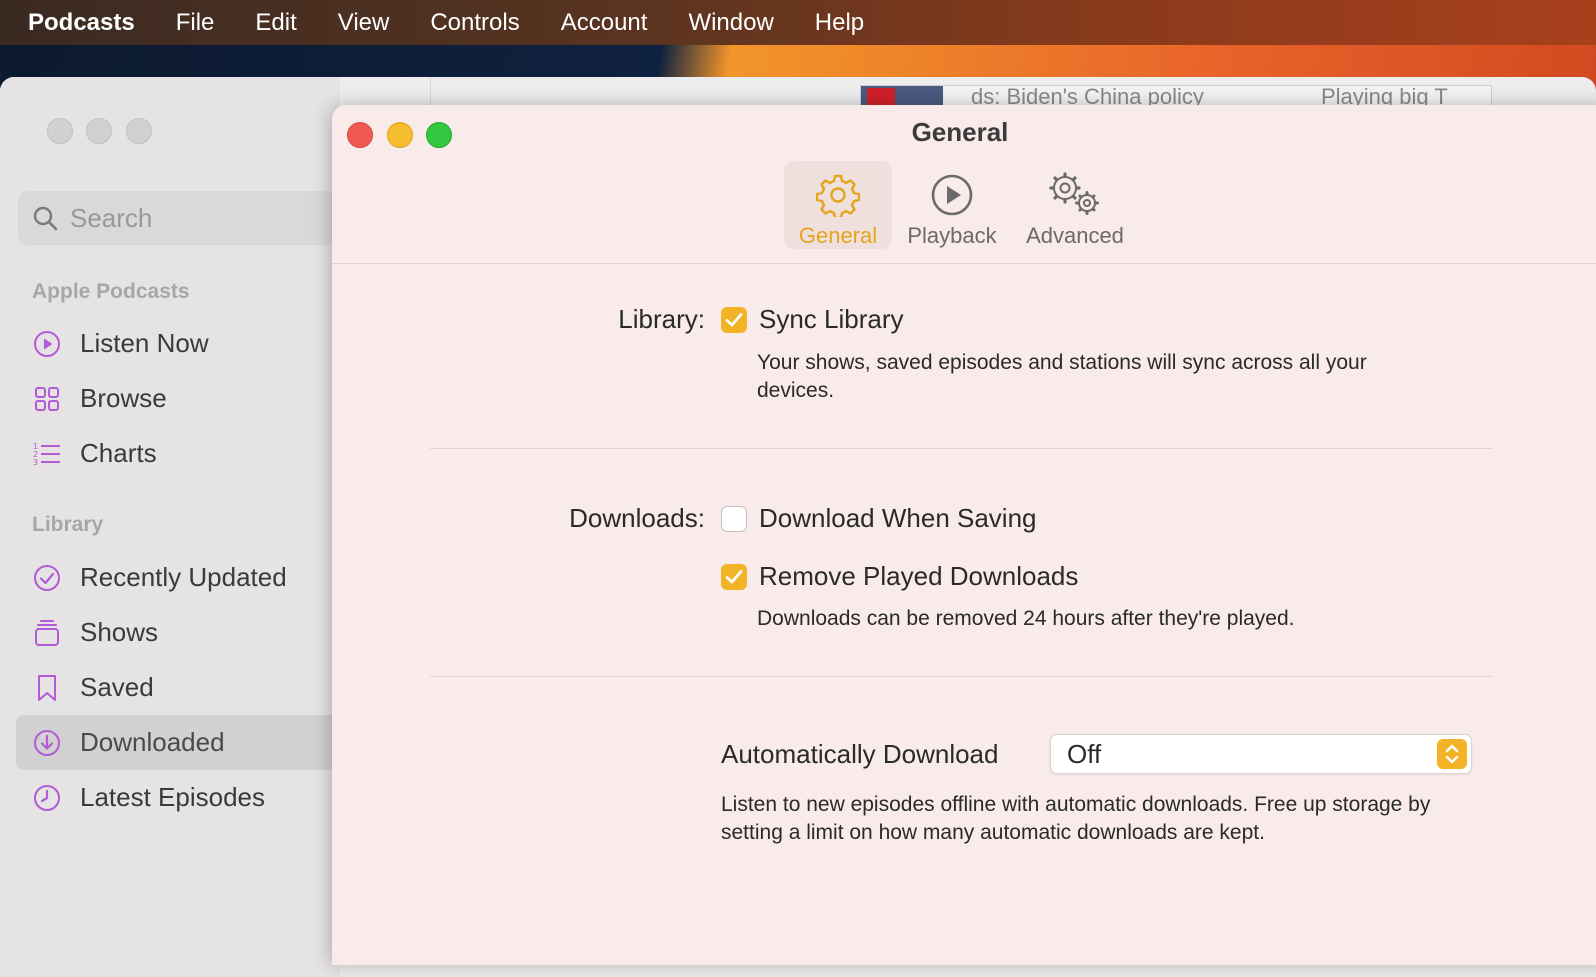  Describe the element at coordinates (181, 687) in the screenshot. I see `sidebar-item-saved: Saved` at that location.